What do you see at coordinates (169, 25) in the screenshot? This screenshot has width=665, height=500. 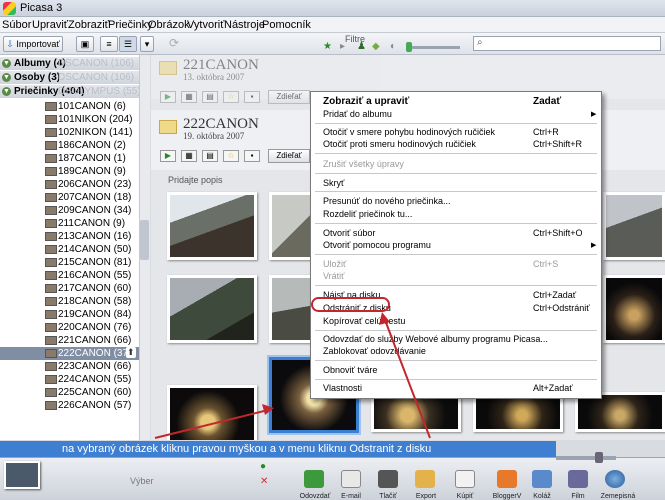 I see `menu-picture: Obrázok` at bounding box center [169, 25].